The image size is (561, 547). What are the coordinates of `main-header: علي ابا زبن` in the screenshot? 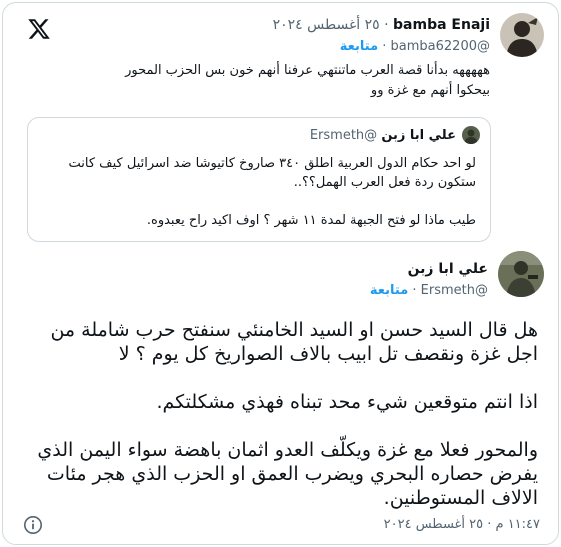 It's located at (448, 269).